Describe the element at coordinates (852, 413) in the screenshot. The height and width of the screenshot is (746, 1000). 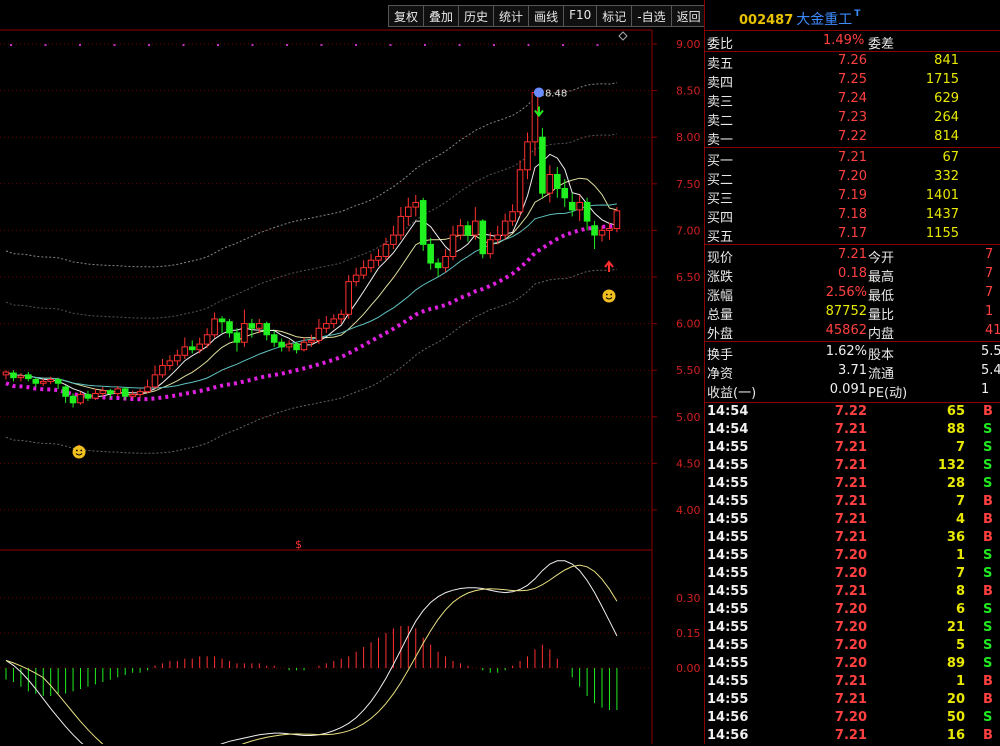
I see `tick-row: 14:54 7.22 65 B` at that location.